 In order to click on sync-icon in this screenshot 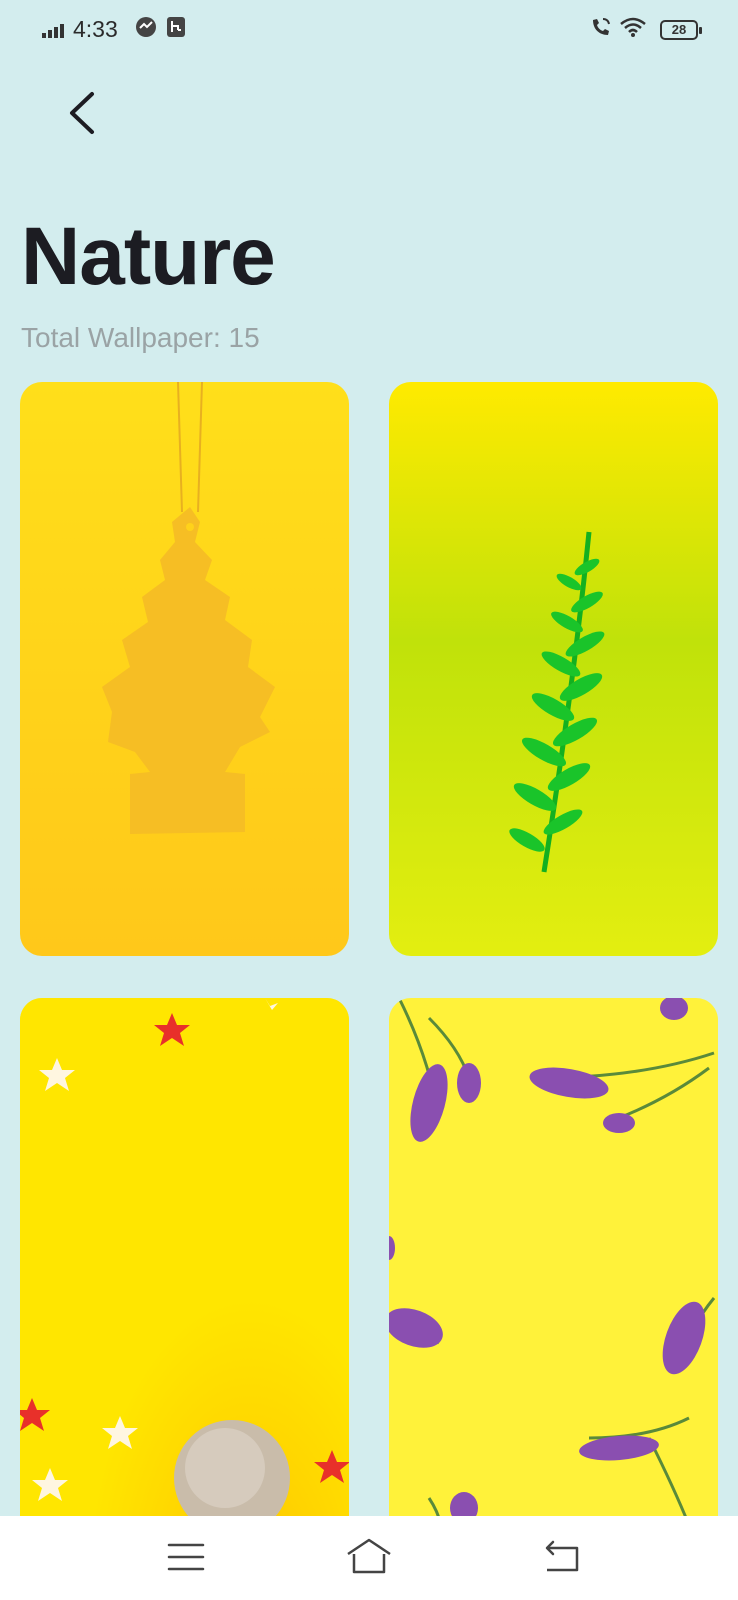, I will do `click(146, 27)`.